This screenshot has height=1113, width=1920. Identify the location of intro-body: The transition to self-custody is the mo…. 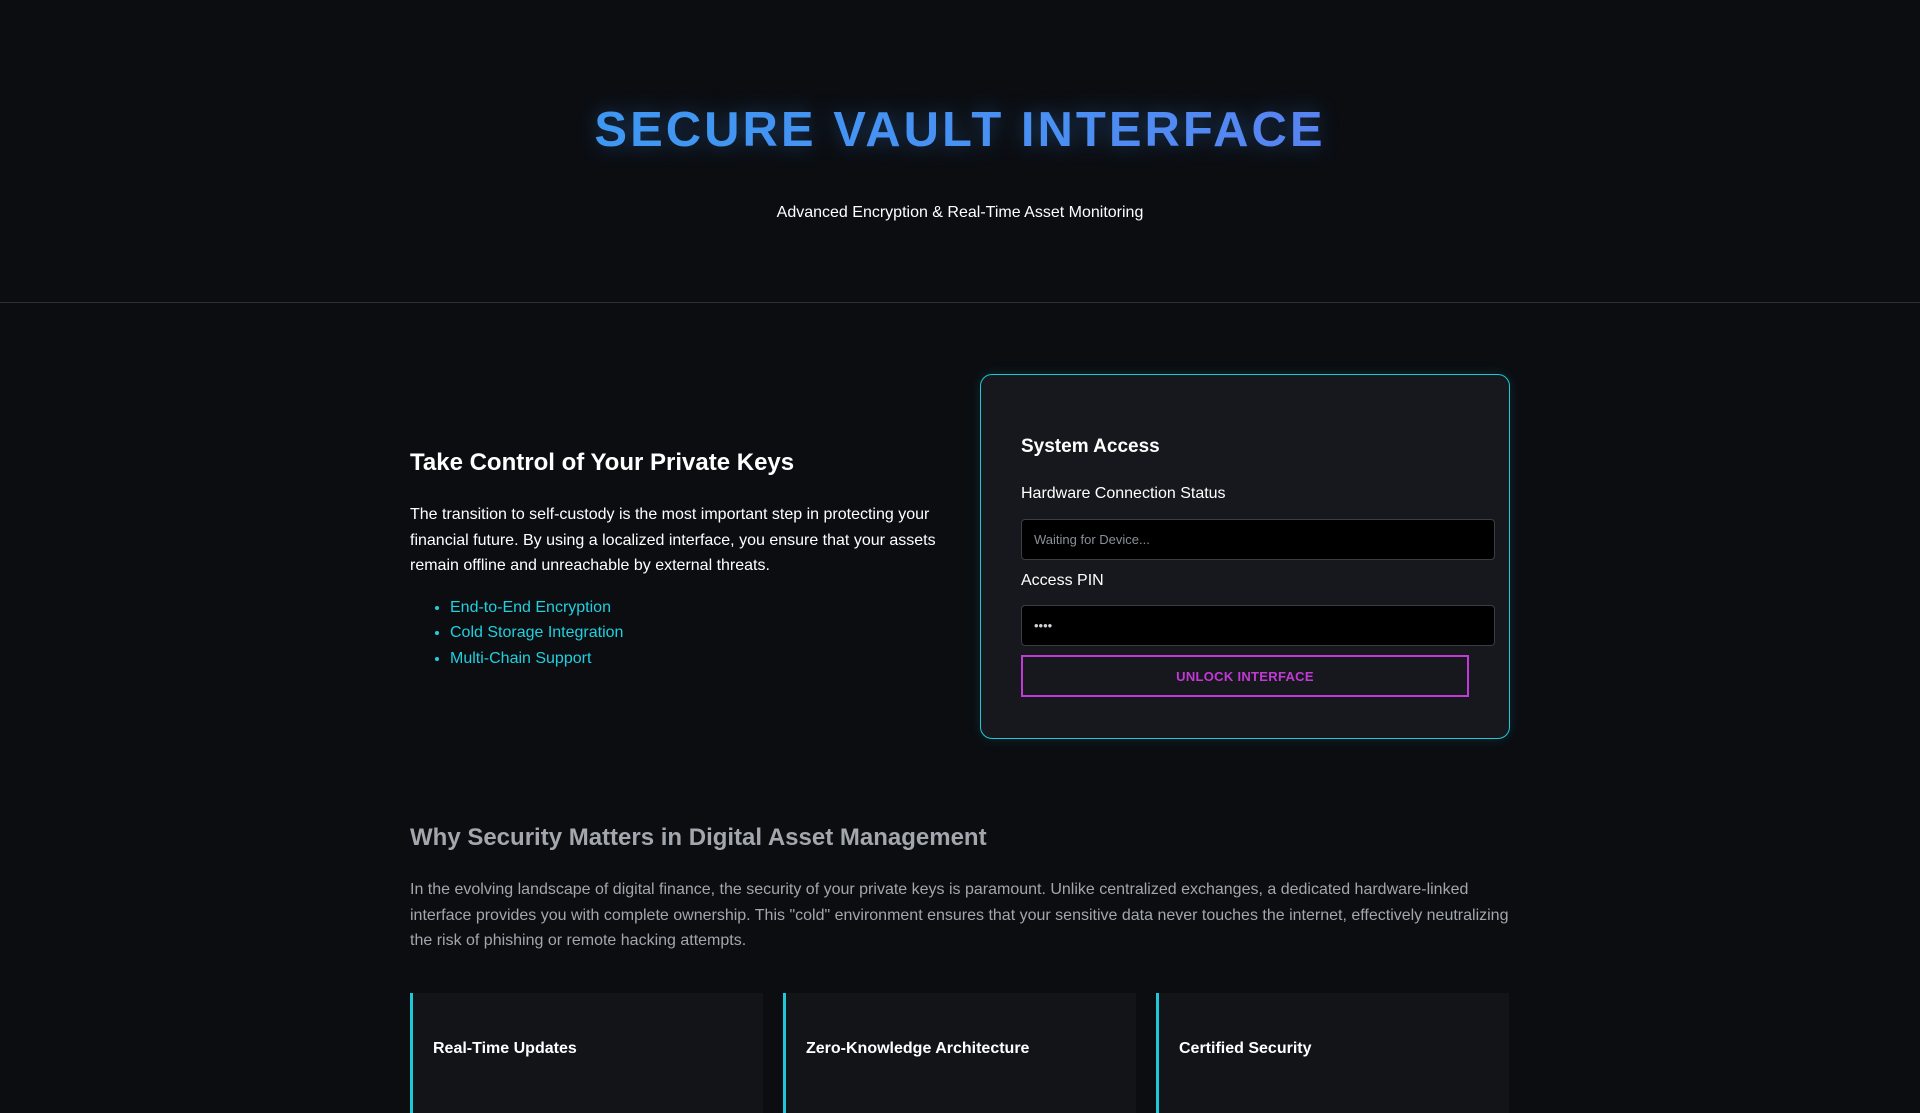
(673, 540).